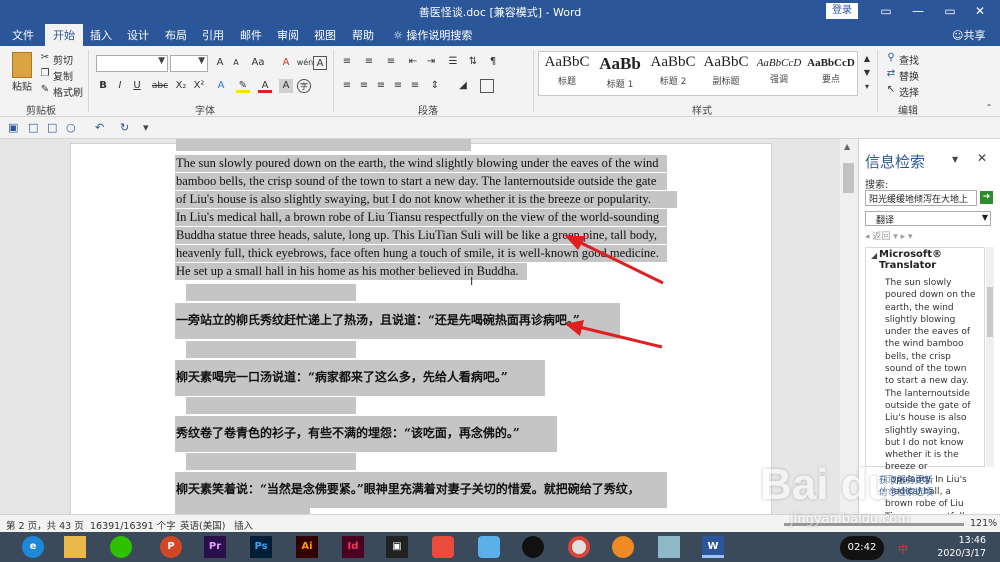 The height and width of the screenshot is (562, 1000). What do you see at coordinates (862, 548) in the screenshot?
I see `recording-timer: 02:42` at bounding box center [862, 548].